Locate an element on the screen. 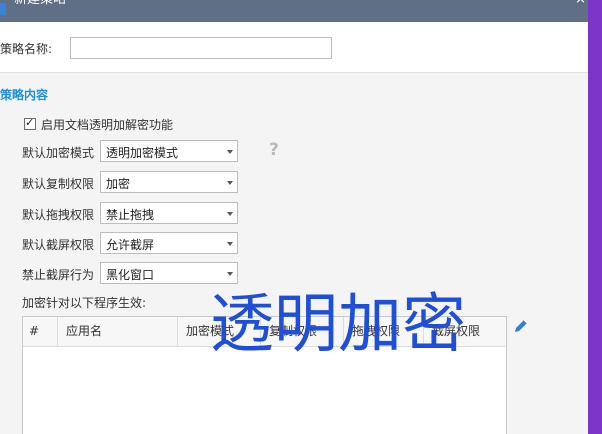  enable-encryption-label: 启用文档透明加解密功能 is located at coordinates (107, 124).